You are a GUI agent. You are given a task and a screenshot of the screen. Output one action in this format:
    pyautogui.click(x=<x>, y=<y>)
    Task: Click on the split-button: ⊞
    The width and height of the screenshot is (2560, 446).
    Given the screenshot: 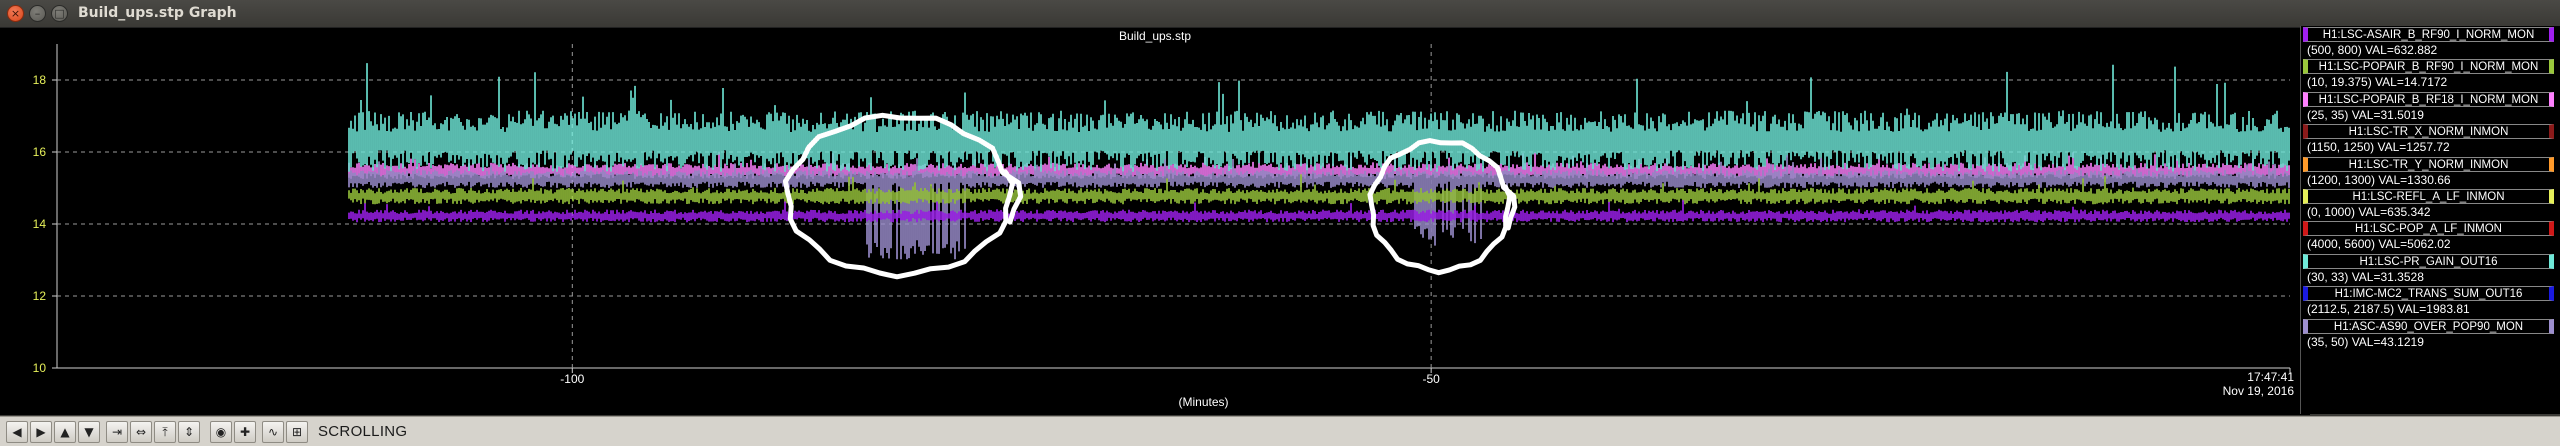 What is the action you would take?
    pyautogui.click(x=297, y=432)
    